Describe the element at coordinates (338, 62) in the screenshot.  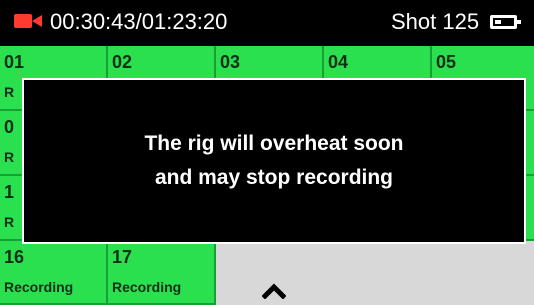
I see `cell-number: 04` at that location.